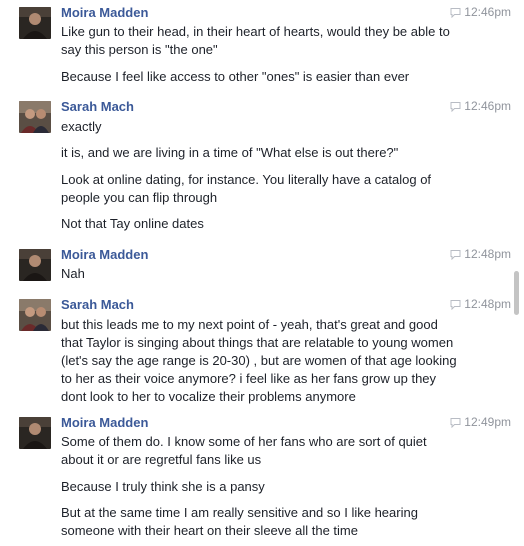  Describe the element at coordinates (487, 422) in the screenshot. I see `timestamp-text: 12:49pm` at that location.